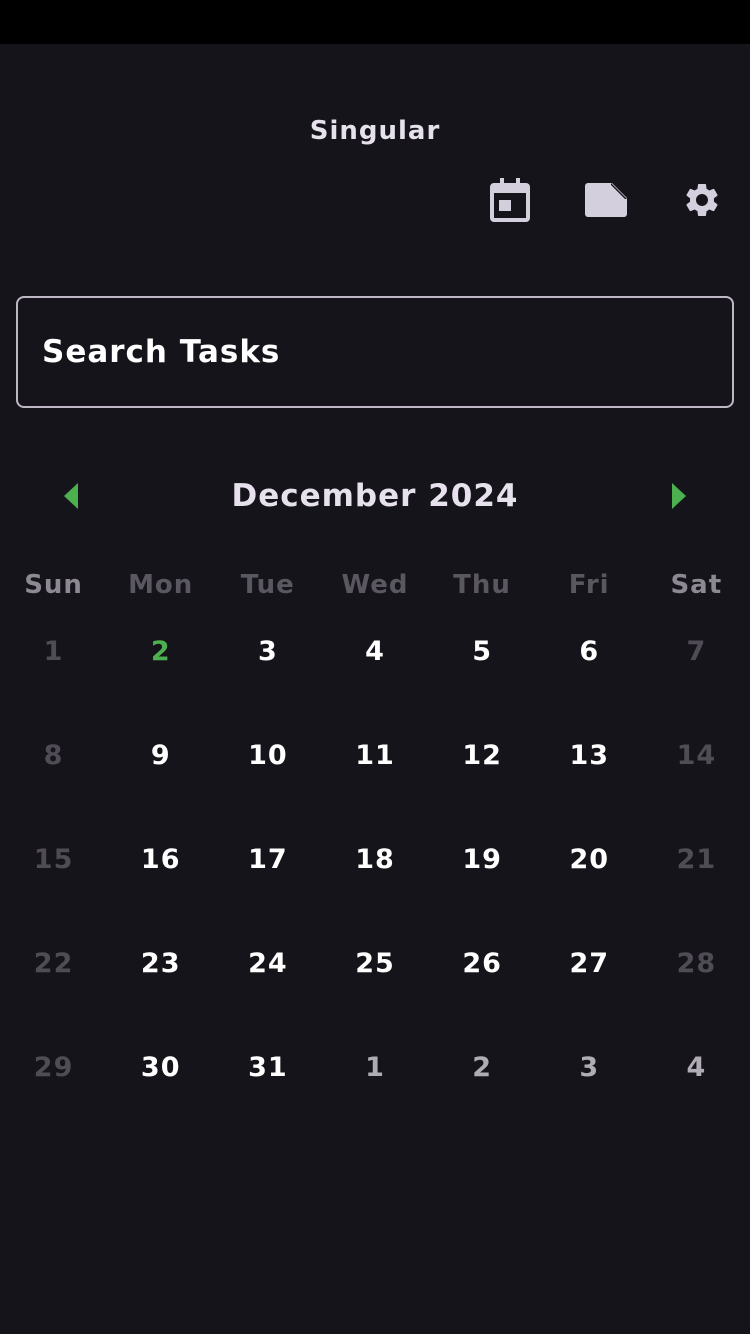 Image resolution: width=750 pixels, height=1334 pixels. Describe the element at coordinates (160, 776) in the screenshot. I see `calendar-day: 9` at that location.